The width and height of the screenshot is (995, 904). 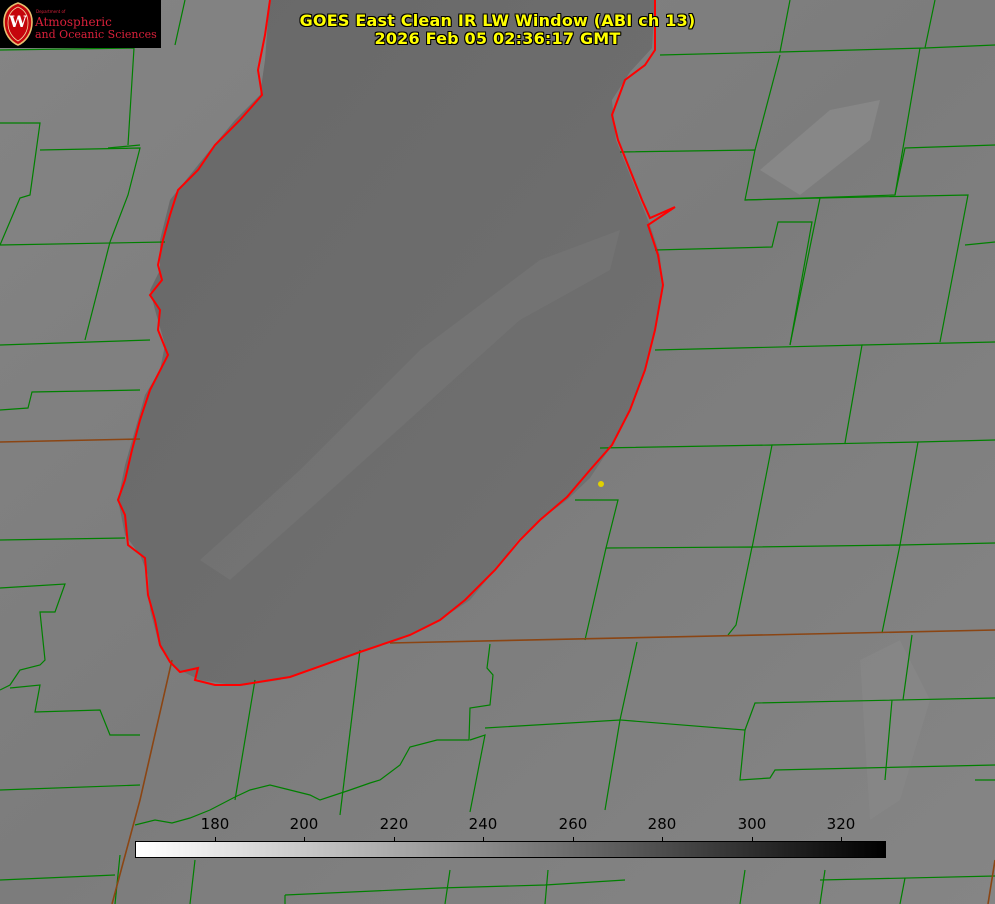 What do you see at coordinates (752, 824) in the screenshot?
I see `colorbar-tick-label: 300` at bounding box center [752, 824].